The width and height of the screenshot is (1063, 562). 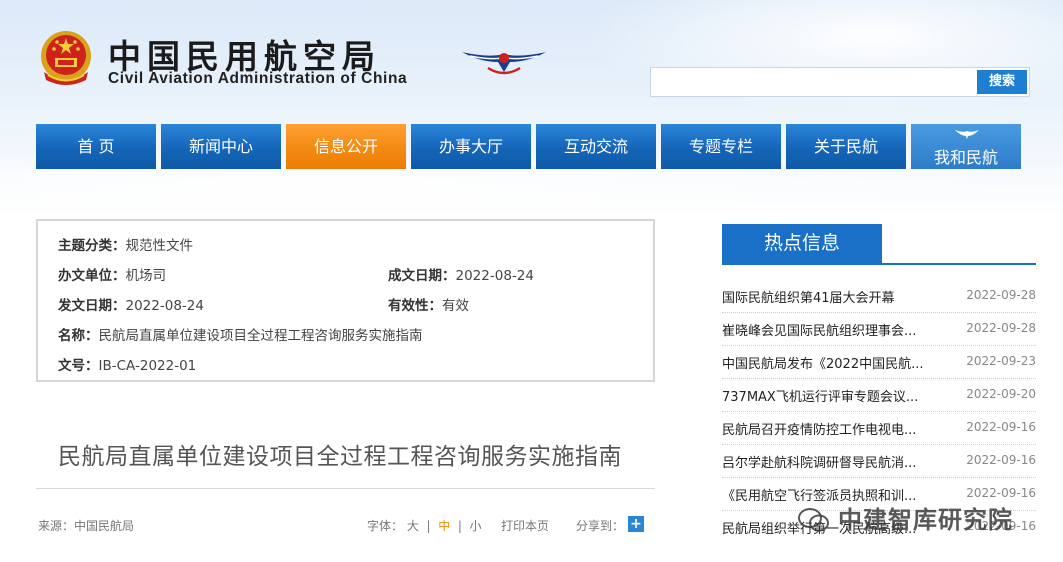 I want to click on font-small-button: 小, so click(x=476, y=526).